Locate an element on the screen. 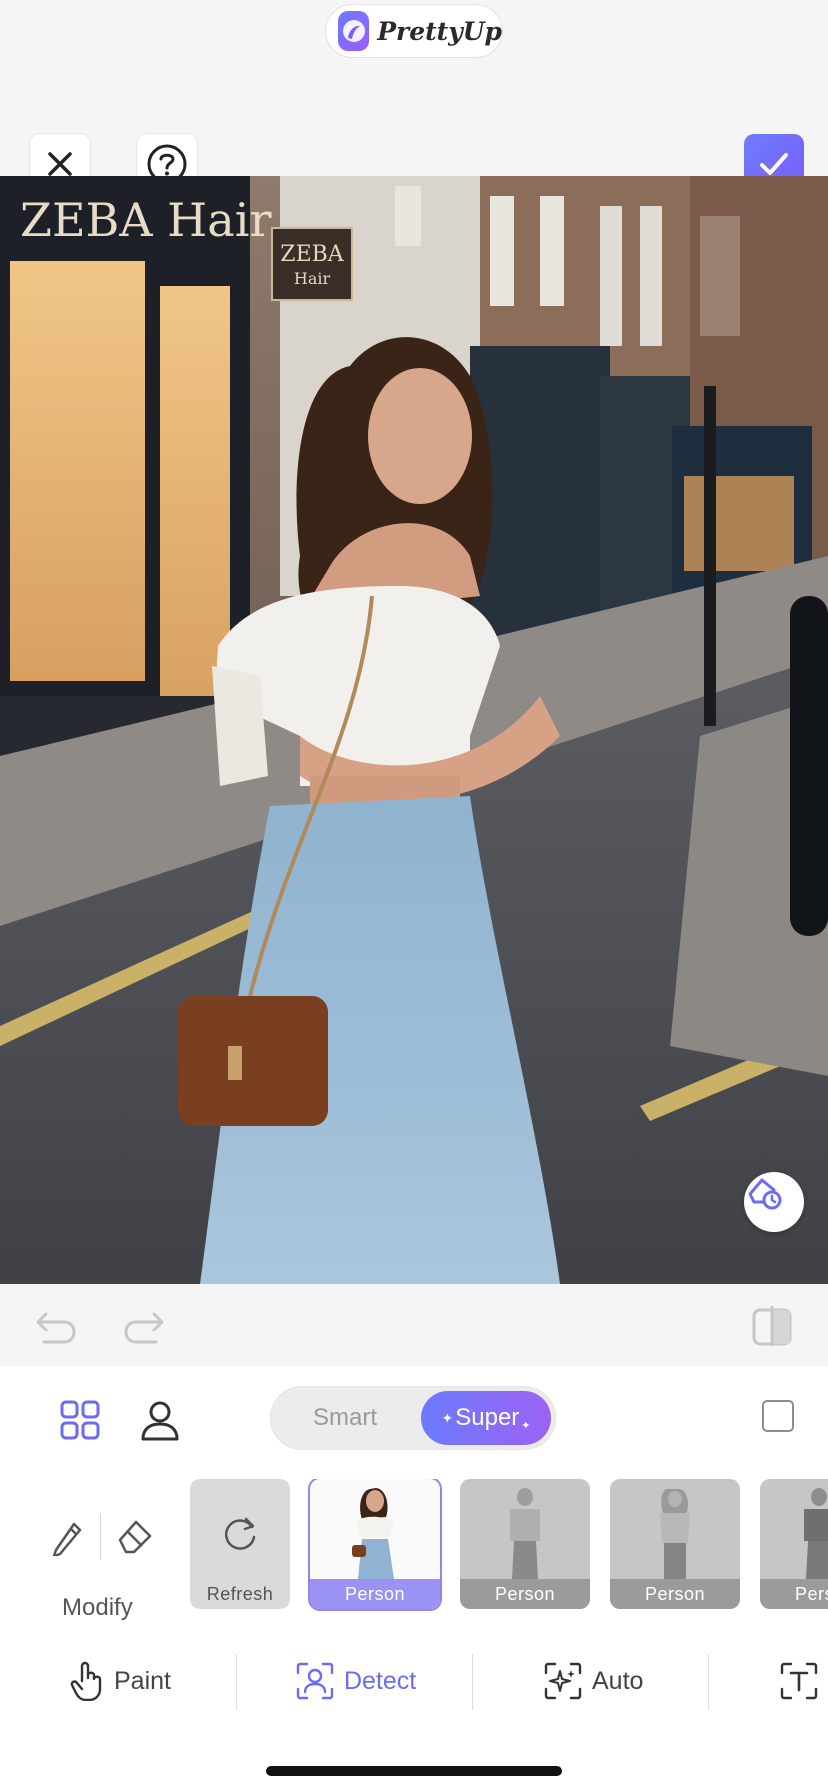 This screenshot has width=828, height=1792. hanging-sign-bottom: Hair is located at coordinates (312, 278).